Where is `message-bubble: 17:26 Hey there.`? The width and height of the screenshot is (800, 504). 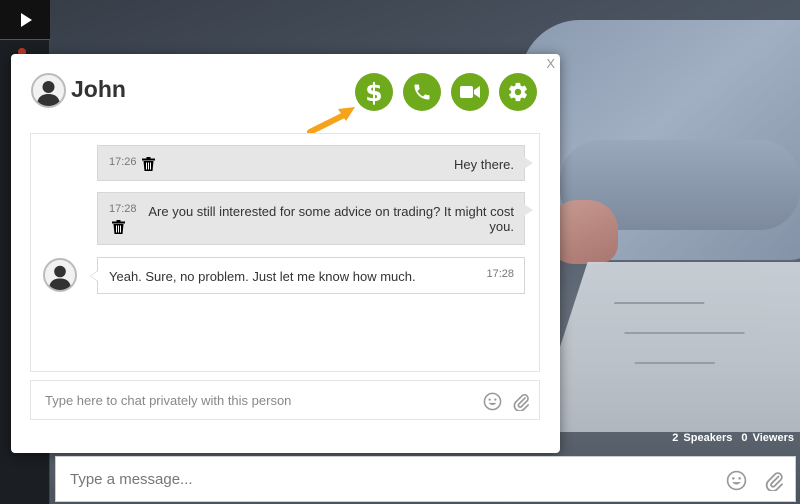
message-bubble: 17:26 Hey there. is located at coordinates (315, 163).